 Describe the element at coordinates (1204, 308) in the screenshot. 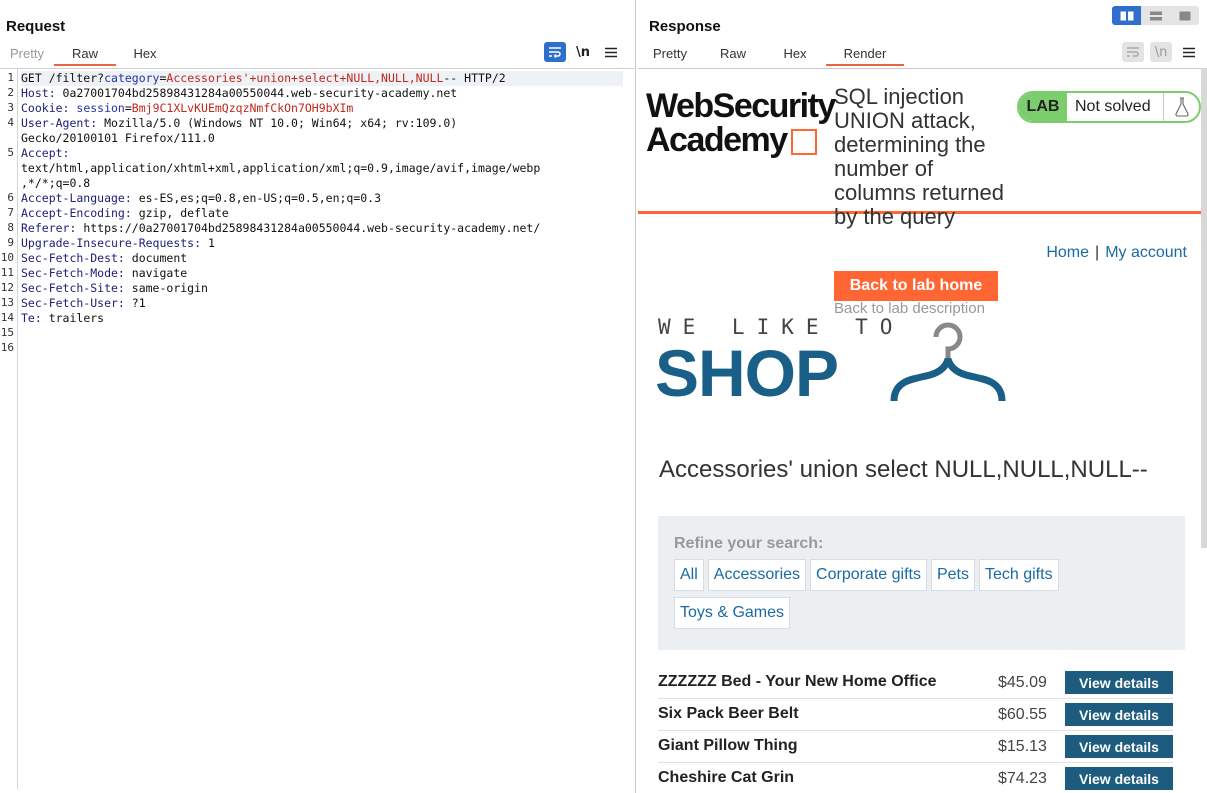

I see `render-scrollbar` at that location.